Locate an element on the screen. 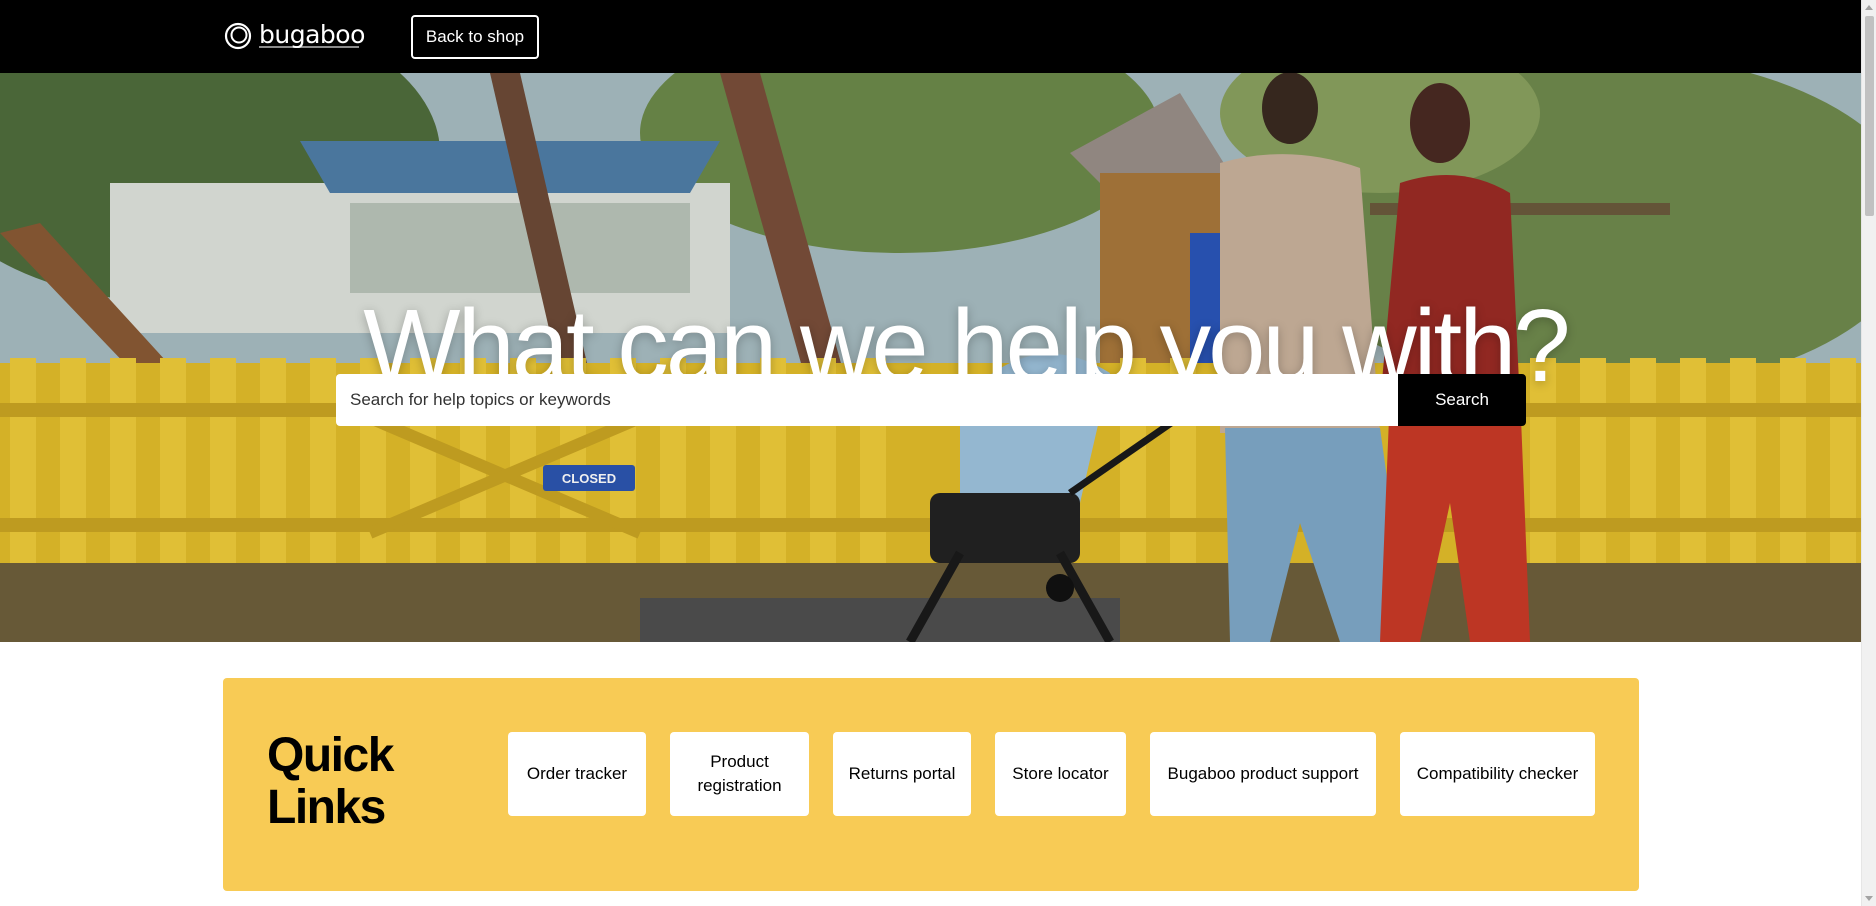  search-bar: Search is located at coordinates (931, 400).